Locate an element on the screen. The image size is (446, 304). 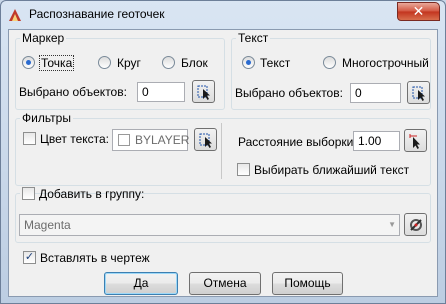
marker-option-circle-label: Круг is located at coordinates (129, 63).